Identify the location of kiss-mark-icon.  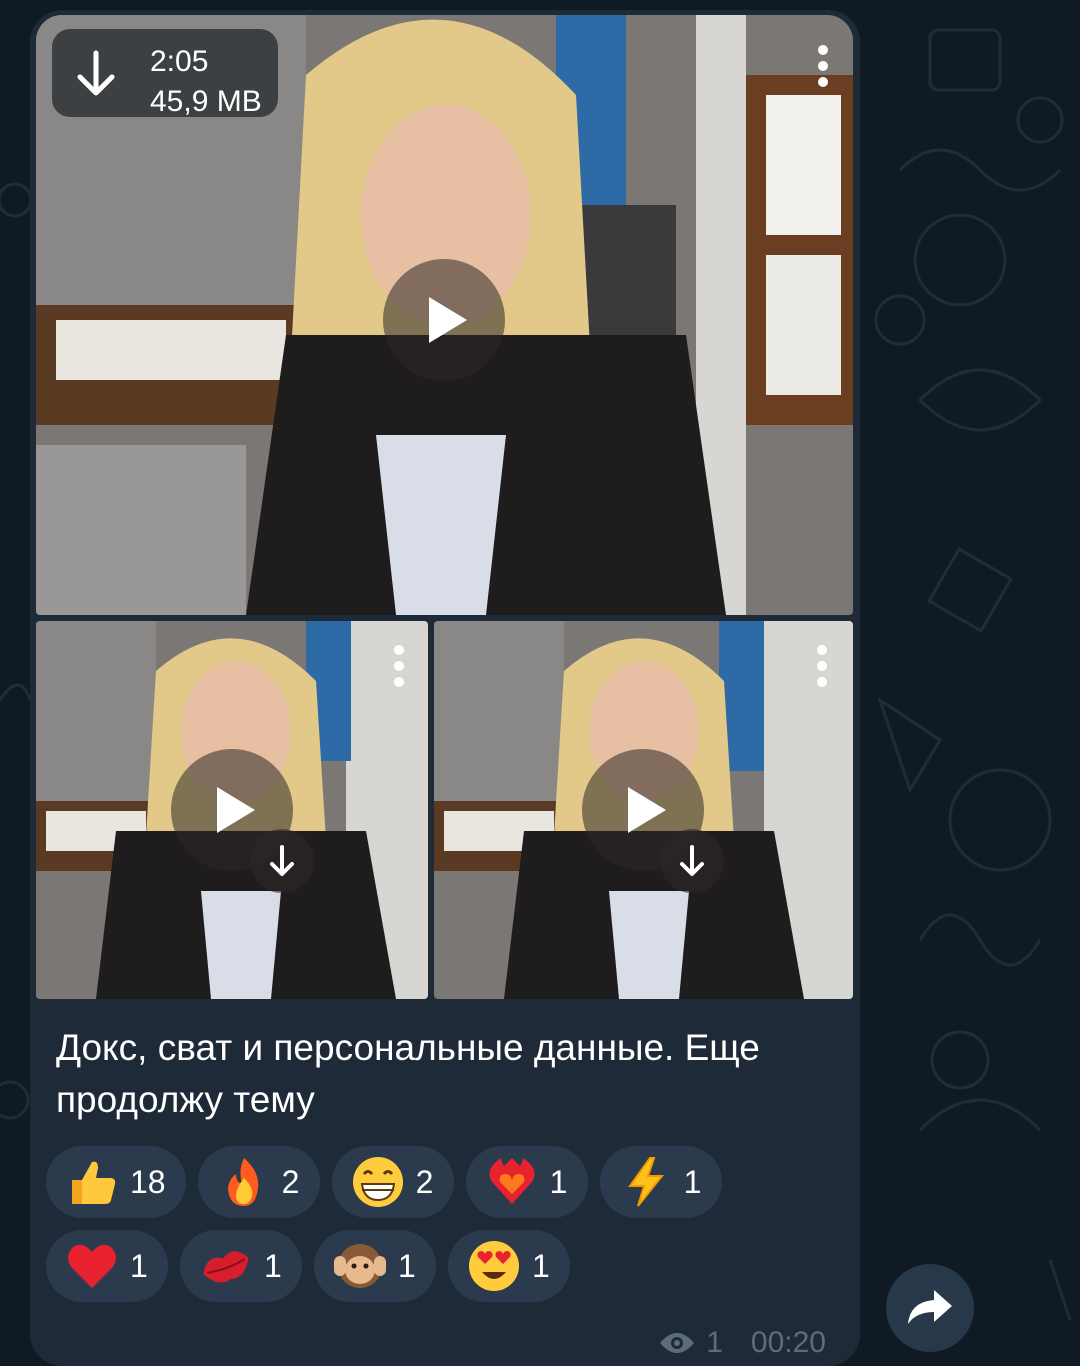
(226, 1267).